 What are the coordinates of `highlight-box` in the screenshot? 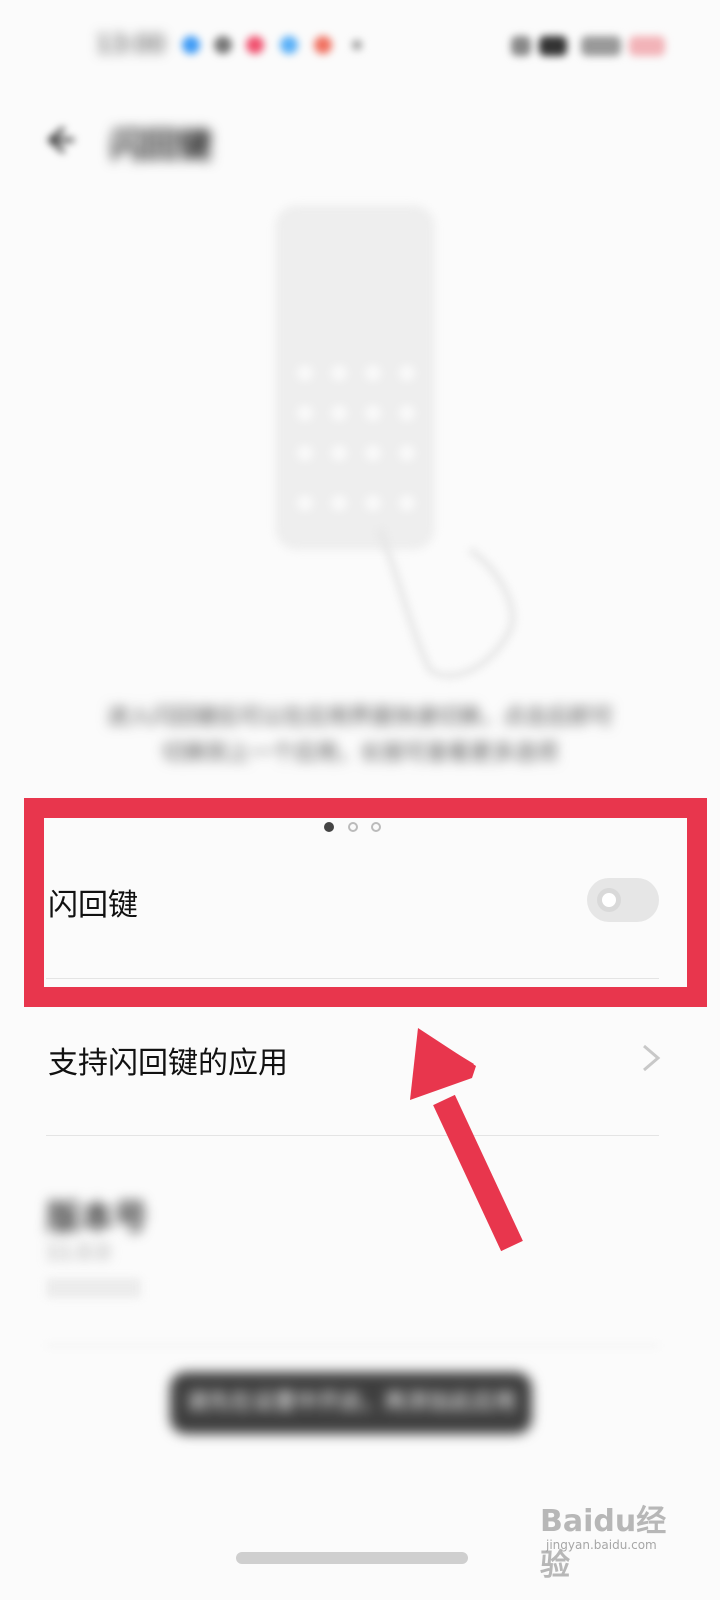 It's located at (365, 902).